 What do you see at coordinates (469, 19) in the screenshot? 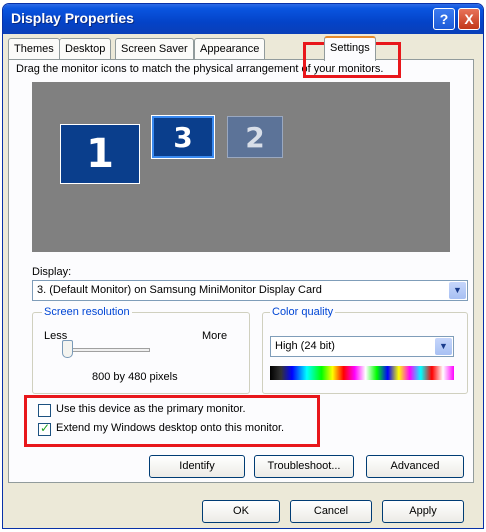
I see `close-button: X` at bounding box center [469, 19].